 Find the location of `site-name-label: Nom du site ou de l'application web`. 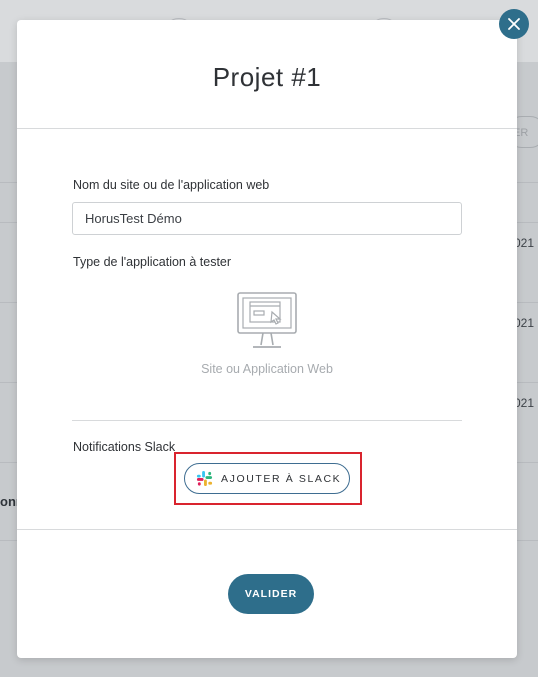

site-name-label: Nom du site ou de l'application web is located at coordinates (171, 185).